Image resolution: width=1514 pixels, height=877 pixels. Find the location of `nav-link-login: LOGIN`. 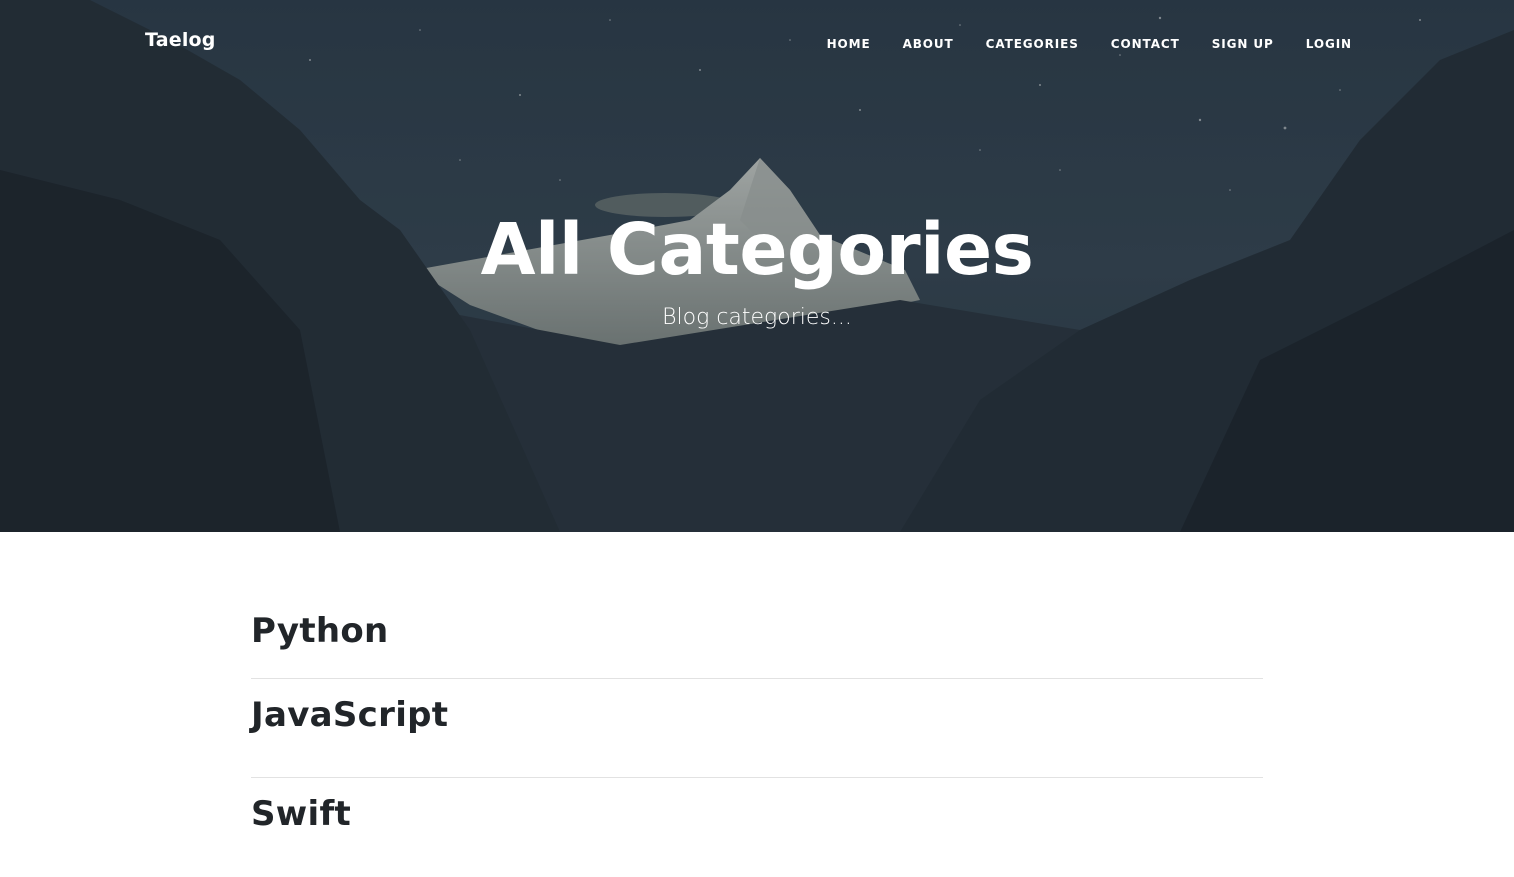

nav-link-login: LOGIN is located at coordinates (1329, 44).